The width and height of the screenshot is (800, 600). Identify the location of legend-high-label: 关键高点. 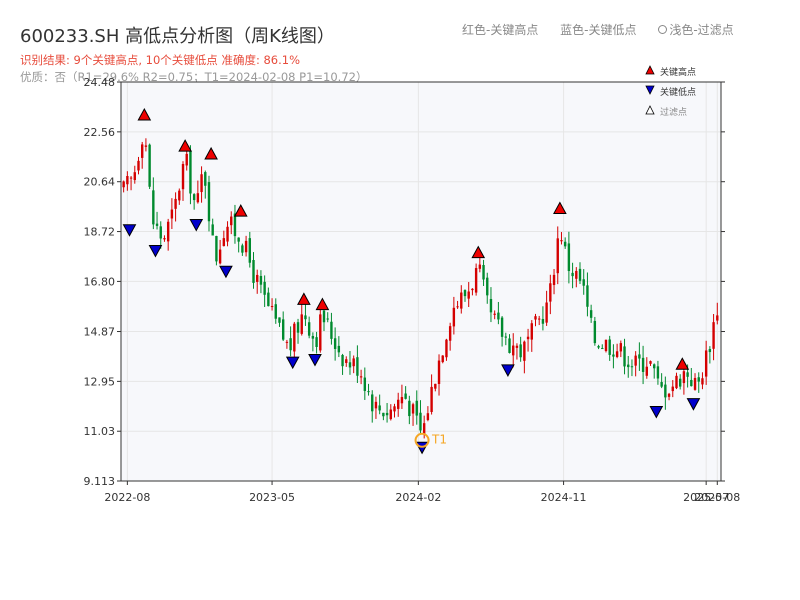
(678, 72).